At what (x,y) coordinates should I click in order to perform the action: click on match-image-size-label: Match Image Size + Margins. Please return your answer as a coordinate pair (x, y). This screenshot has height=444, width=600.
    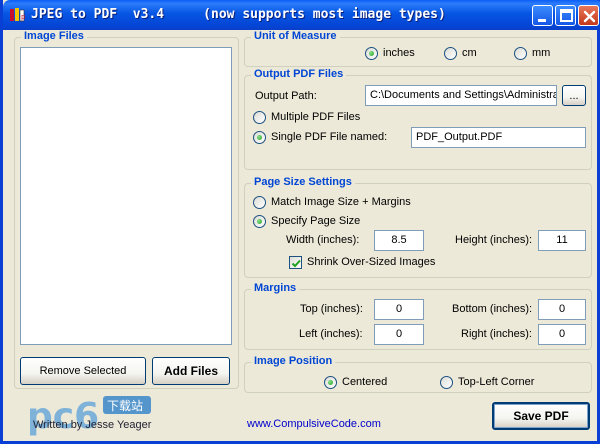
    Looking at the image, I should click on (341, 202).